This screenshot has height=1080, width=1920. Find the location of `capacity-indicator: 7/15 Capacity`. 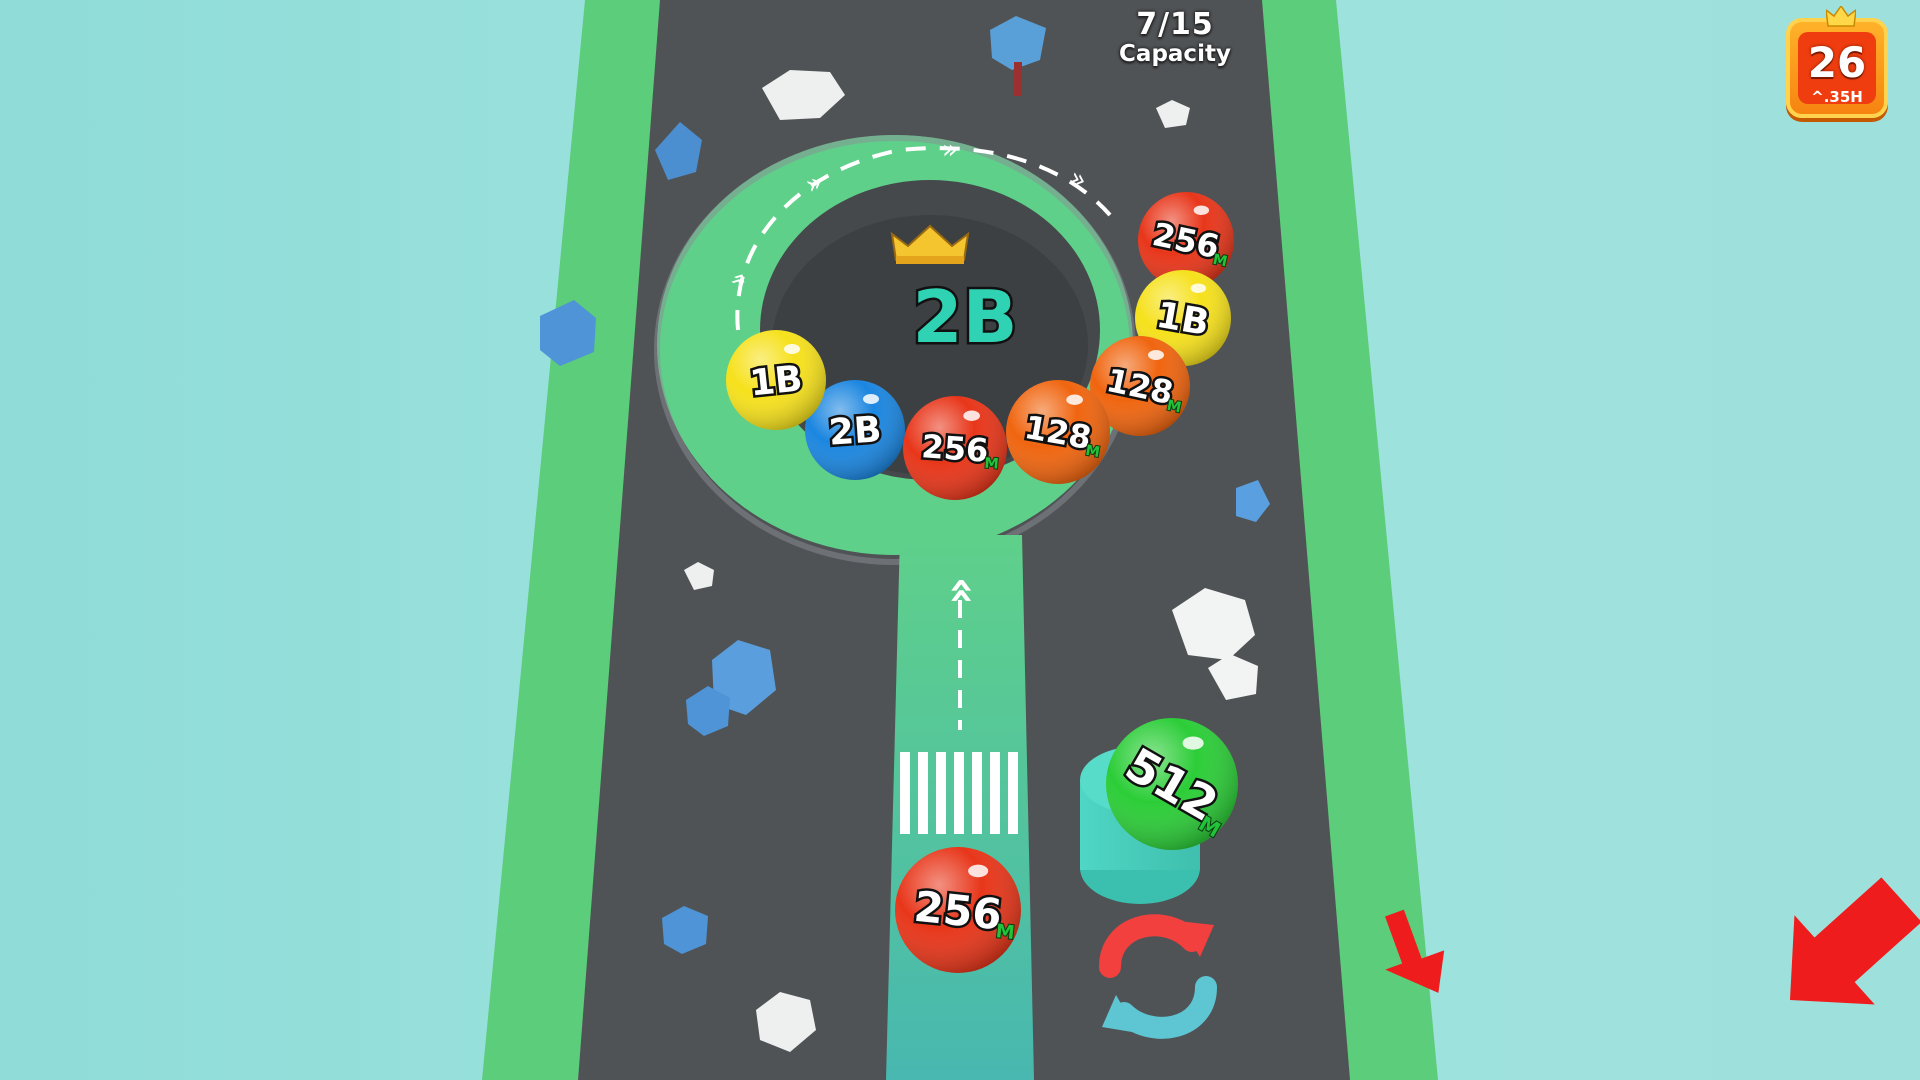

capacity-indicator: 7/15 Capacity is located at coordinates (1175, 37).